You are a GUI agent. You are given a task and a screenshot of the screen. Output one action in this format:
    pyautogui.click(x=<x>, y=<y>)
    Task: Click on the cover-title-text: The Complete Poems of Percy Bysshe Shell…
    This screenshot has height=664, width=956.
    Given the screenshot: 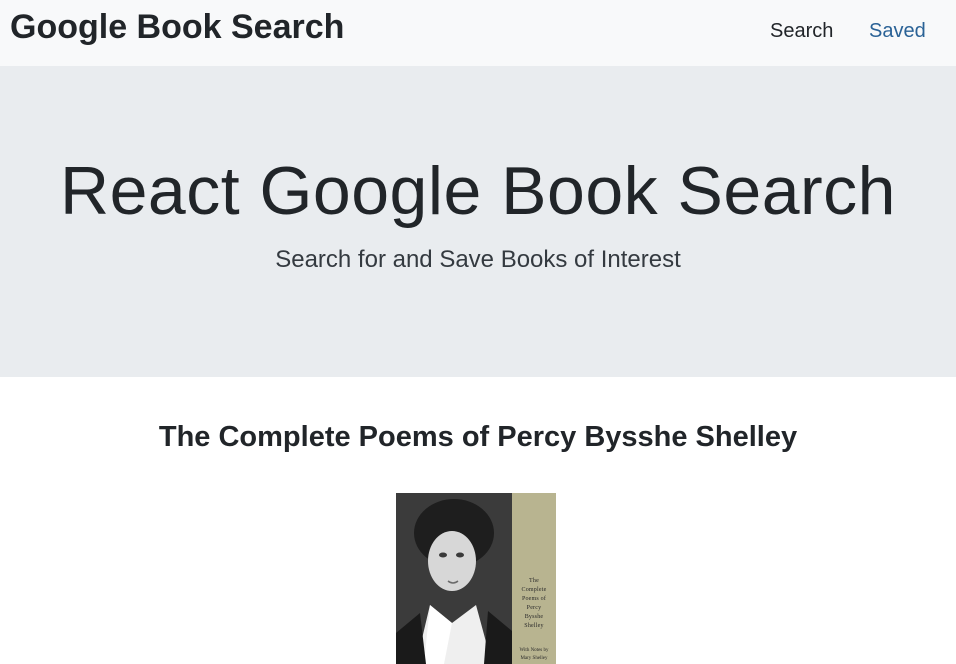 What is the action you would take?
    pyautogui.click(x=534, y=603)
    